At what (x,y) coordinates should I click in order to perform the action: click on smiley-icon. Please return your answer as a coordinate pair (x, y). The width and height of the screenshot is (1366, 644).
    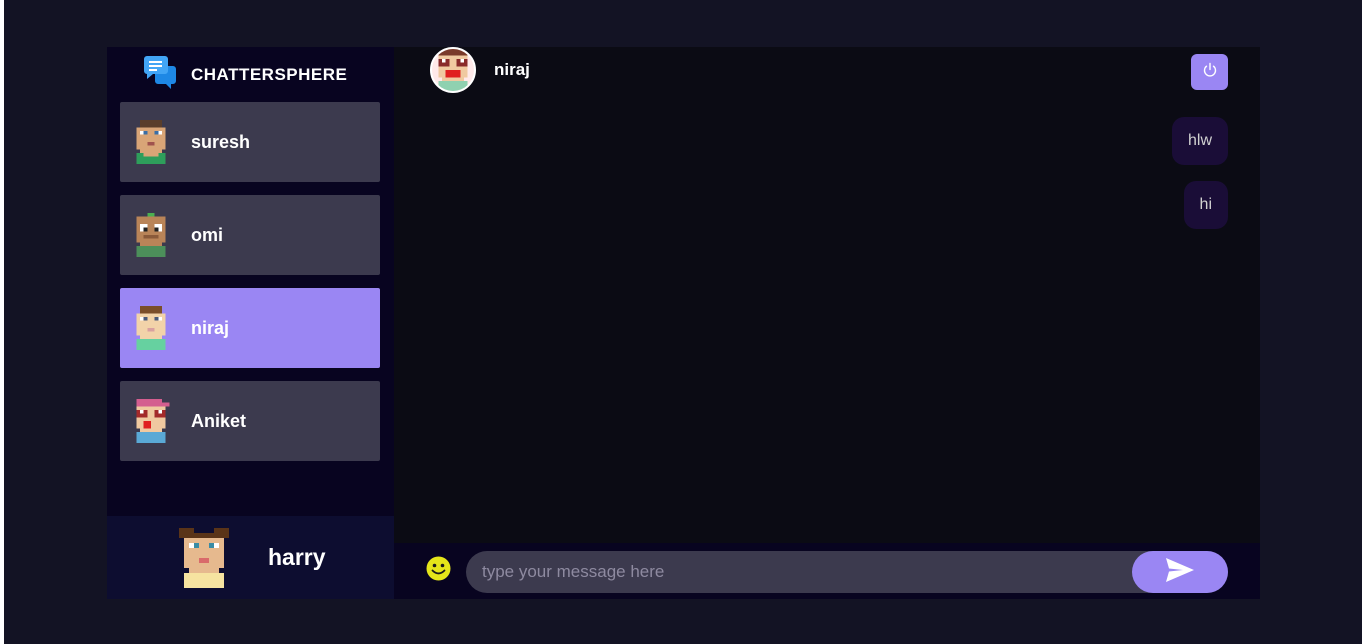
    Looking at the image, I should click on (438, 568).